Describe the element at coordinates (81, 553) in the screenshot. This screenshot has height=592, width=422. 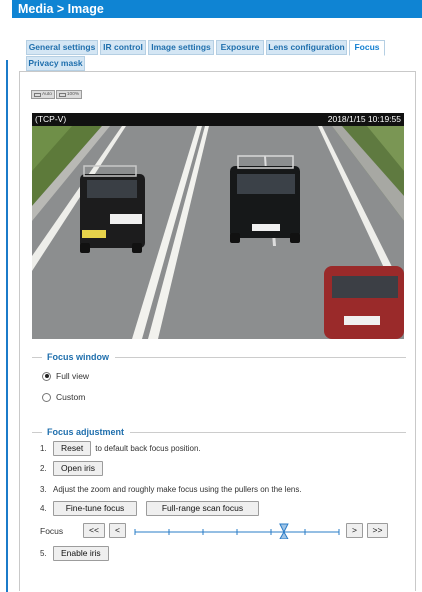
I see `enable-iris-button: Enable iris` at that location.